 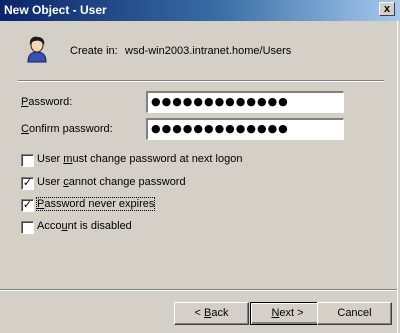 I want to click on checkbox-label: User must change password at next logon, so click(x=139, y=159).